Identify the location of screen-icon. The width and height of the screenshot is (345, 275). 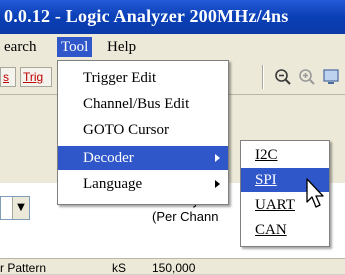
(331, 77).